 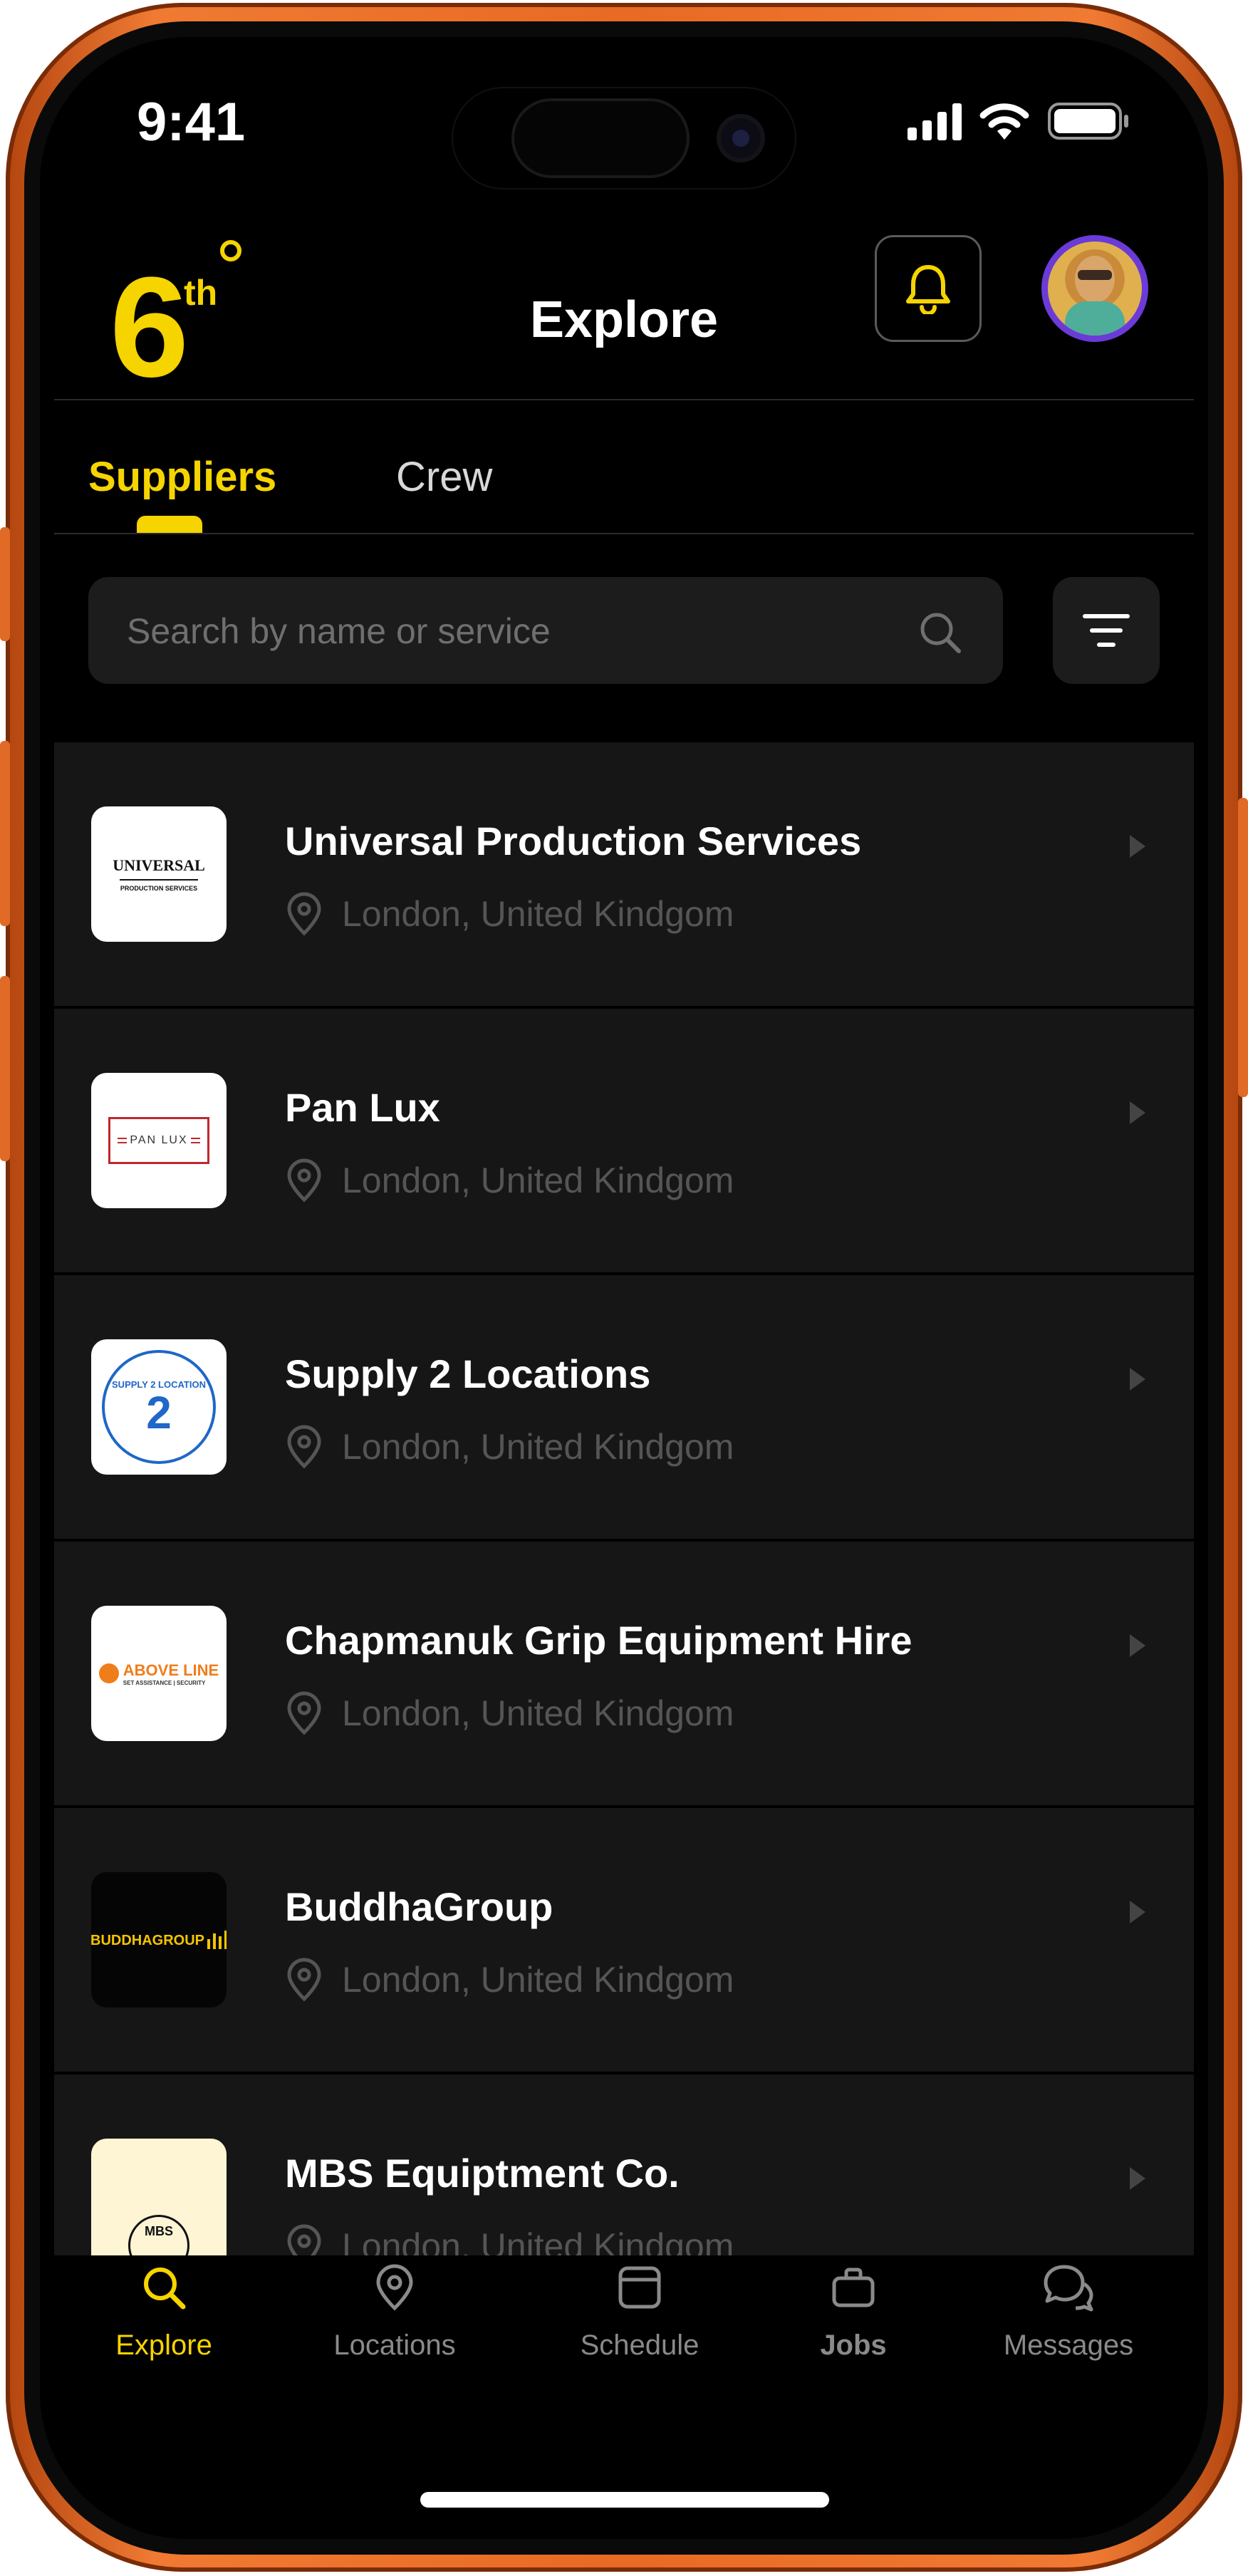 What do you see at coordinates (468, 1373) in the screenshot?
I see `supplier-name: Supply 2 Locations` at bounding box center [468, 1373].